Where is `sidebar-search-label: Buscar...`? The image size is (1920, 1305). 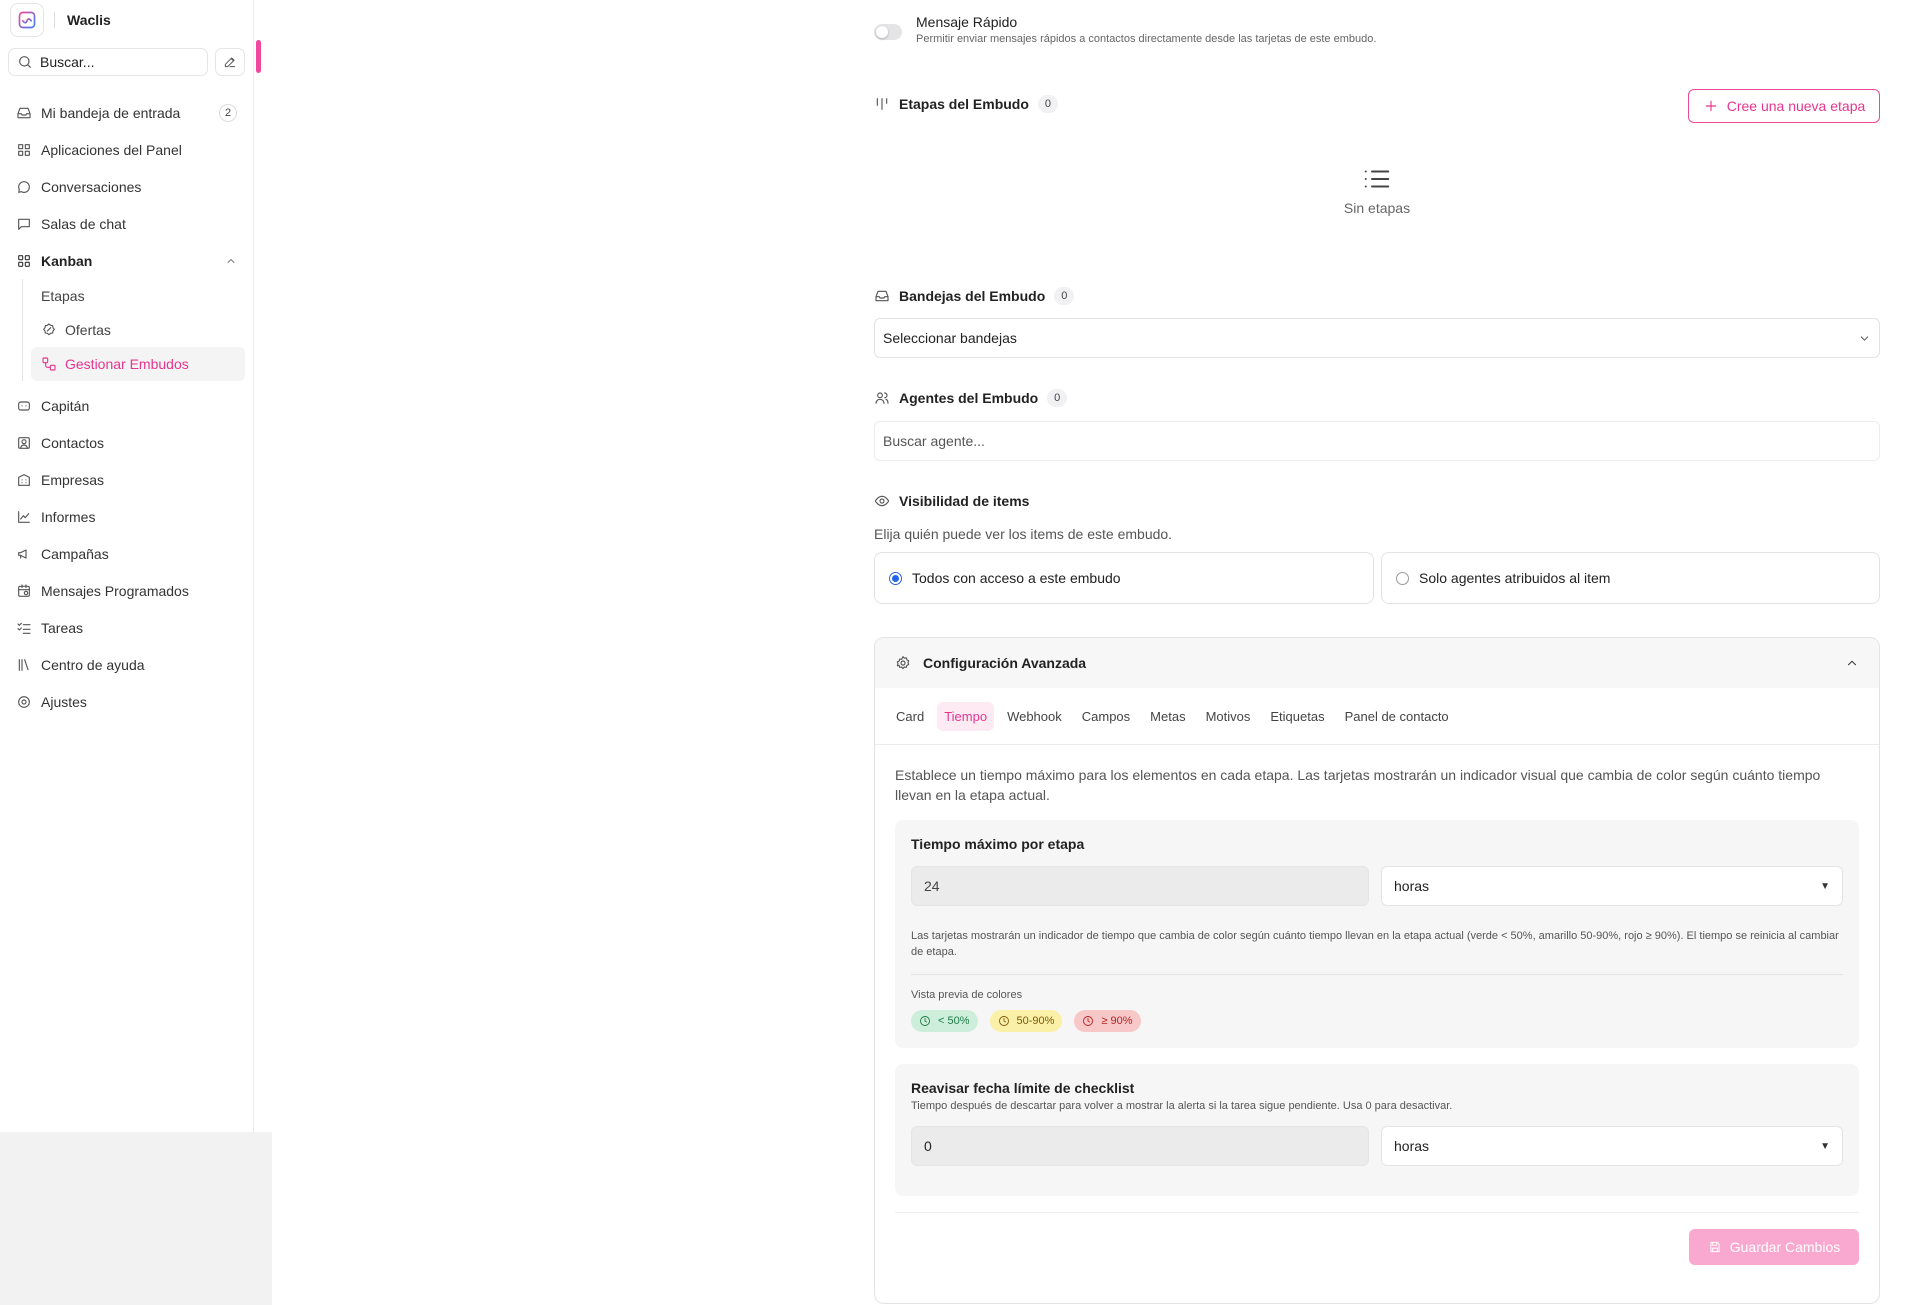 sidebar-search-label: Buscar... is located at coordinates (67, 62).